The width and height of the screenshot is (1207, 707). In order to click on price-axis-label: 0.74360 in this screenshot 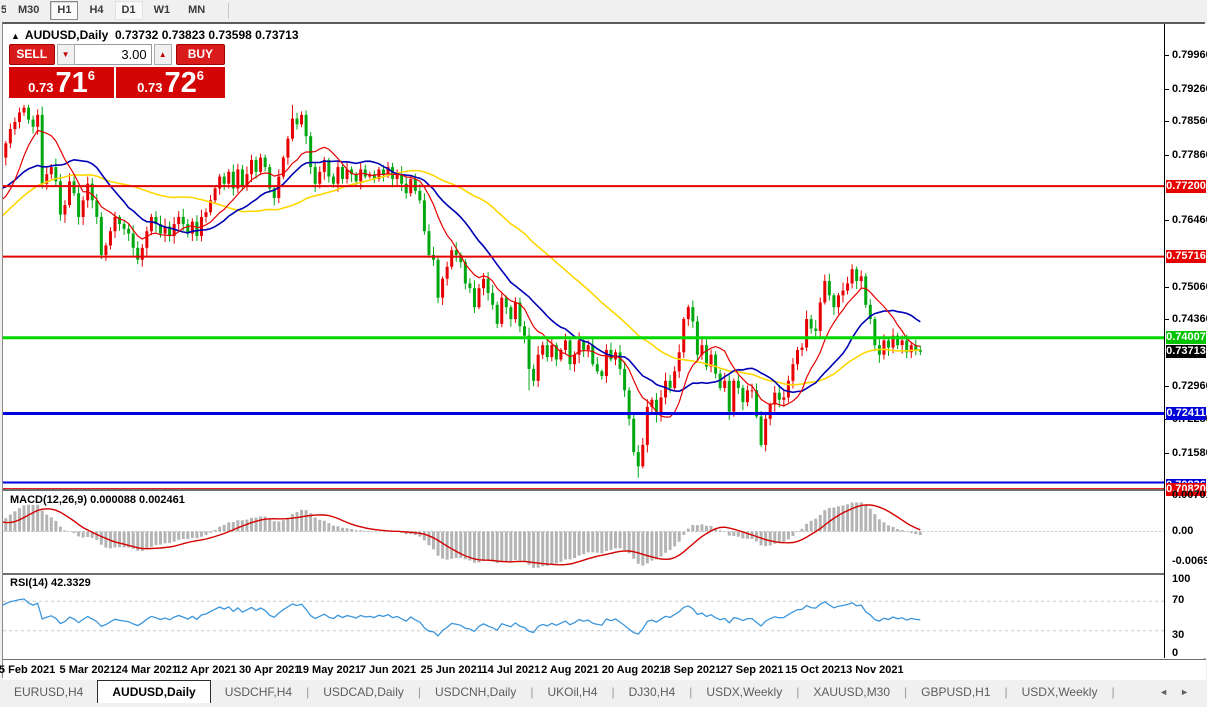, I will do `click(1189, 319)`.